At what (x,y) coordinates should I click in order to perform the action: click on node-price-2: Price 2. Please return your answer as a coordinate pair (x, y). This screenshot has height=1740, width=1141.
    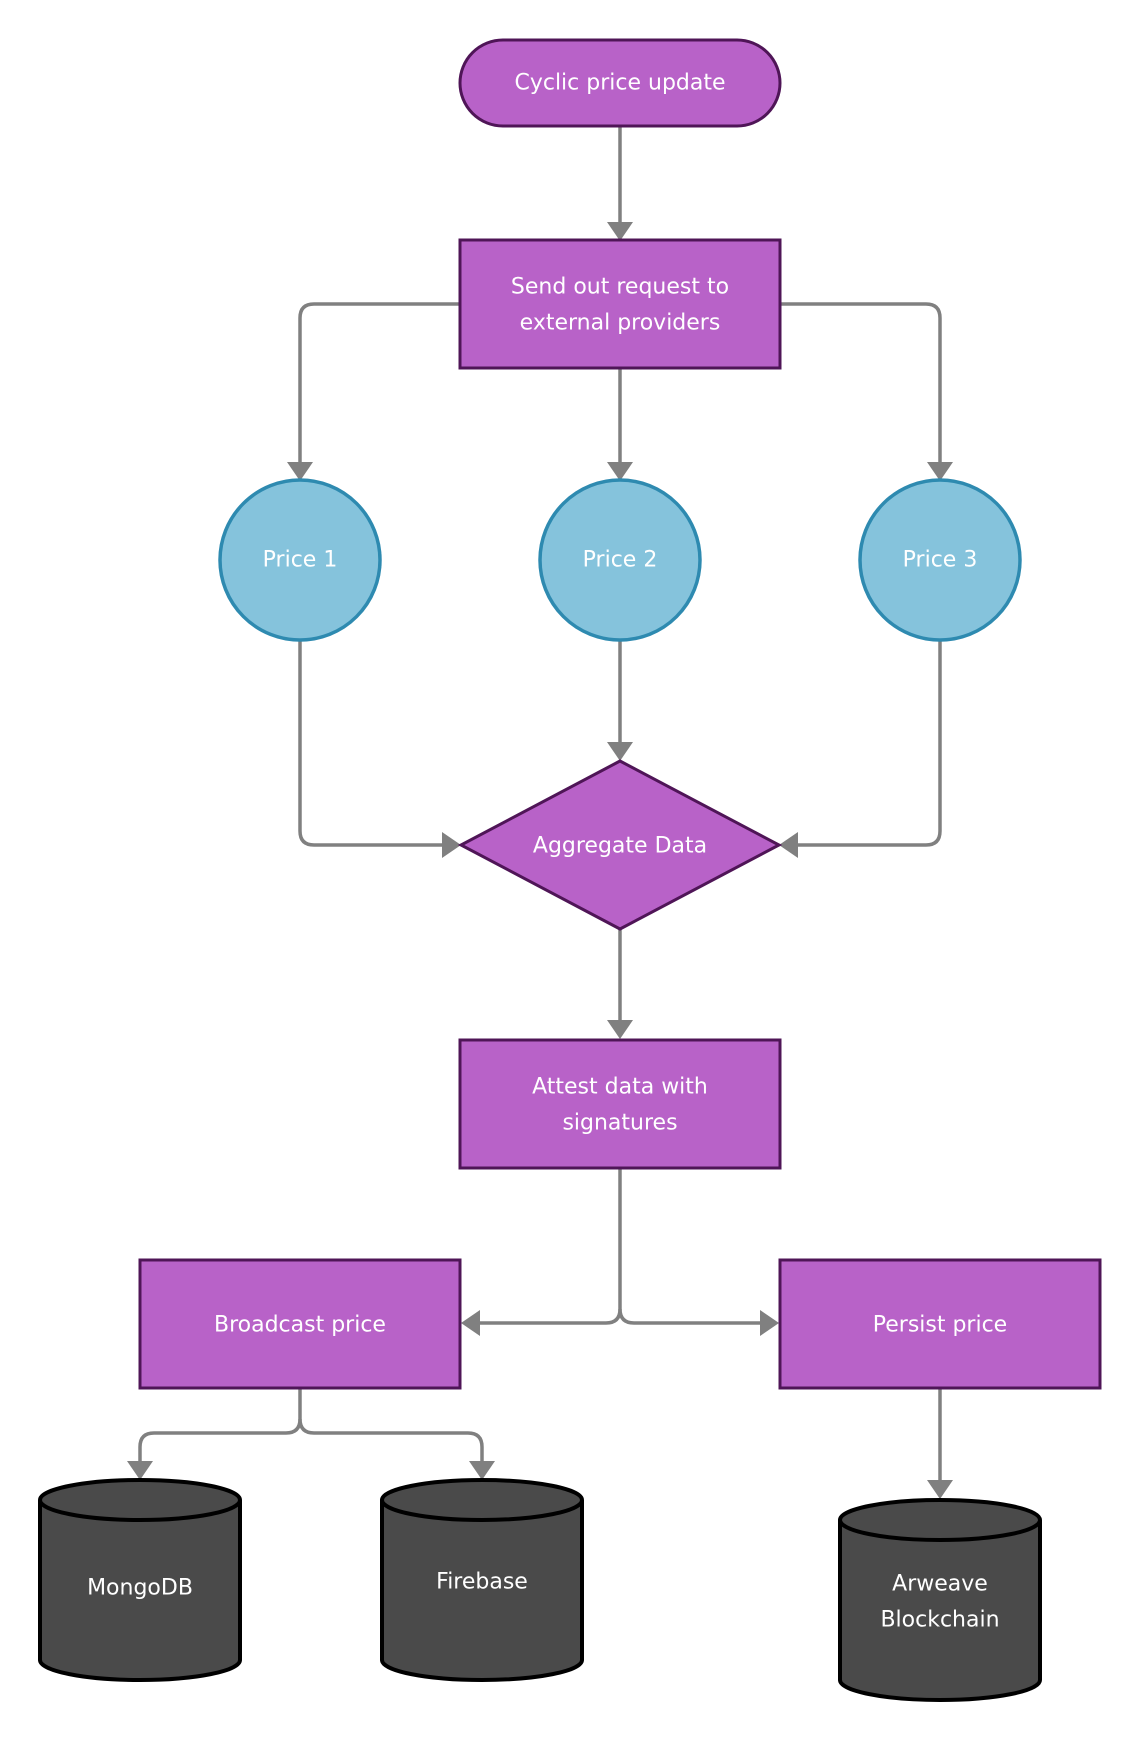
    Looking at the image, I should click on (620, 560).